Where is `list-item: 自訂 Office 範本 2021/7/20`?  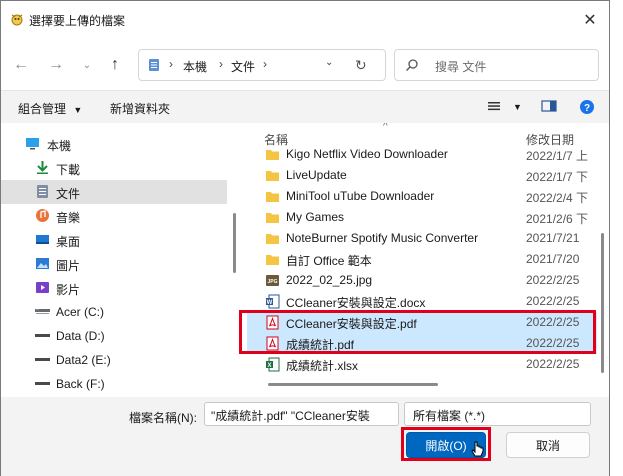 list-item: 自訂 Office 範本 2021/7/20 is located at coordinates (422, 259).